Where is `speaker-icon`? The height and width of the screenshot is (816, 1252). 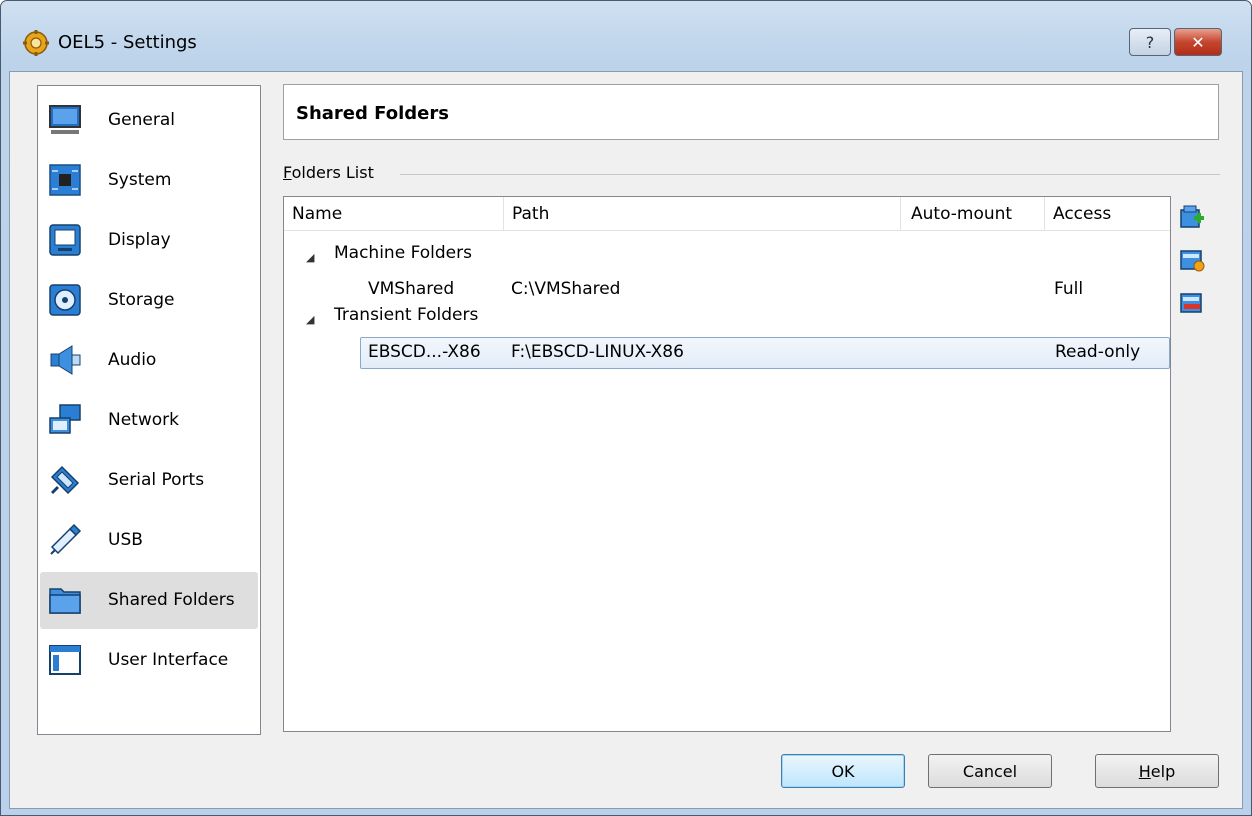 speaker-icon is located at coordinates (65, 360).